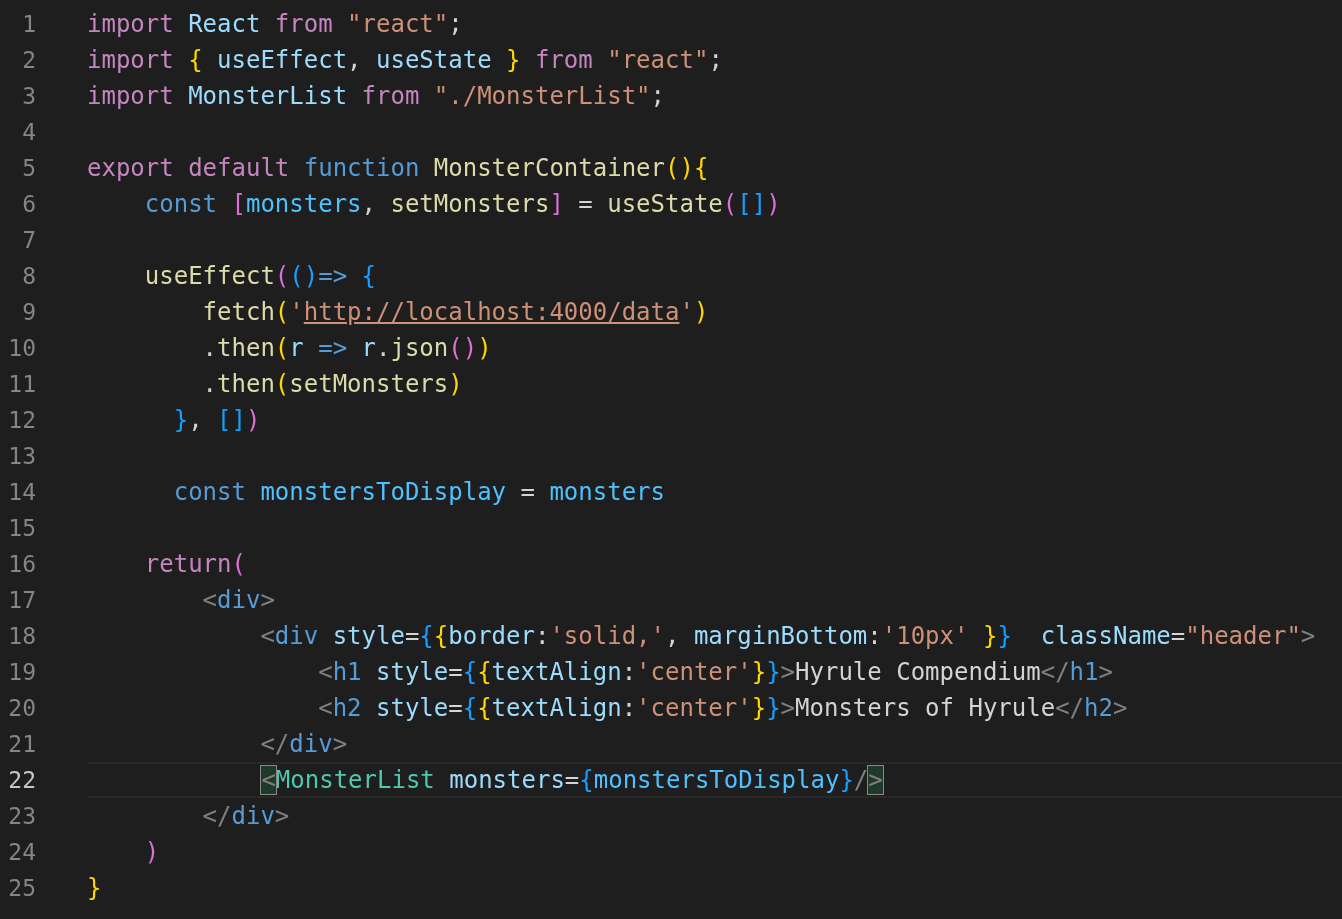  What do you see at coordinates (21, 492) in the screenshot?
I see `line-number: 14` at bounding box center [21, 492].